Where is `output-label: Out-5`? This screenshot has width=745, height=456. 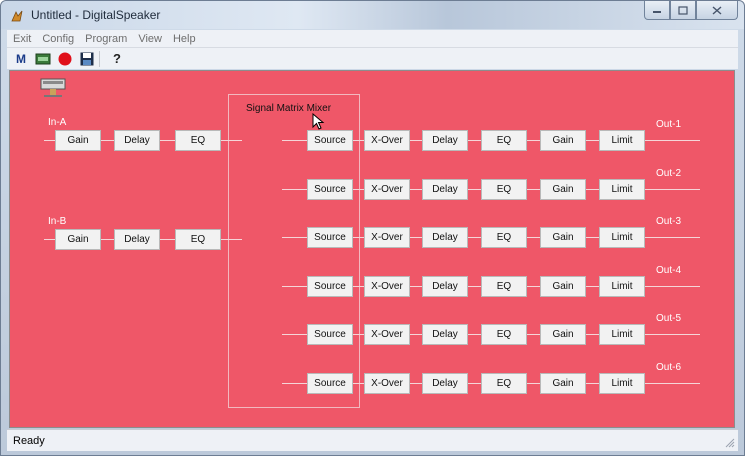 output-label: Out-5 is located at coordinates (669, 319).